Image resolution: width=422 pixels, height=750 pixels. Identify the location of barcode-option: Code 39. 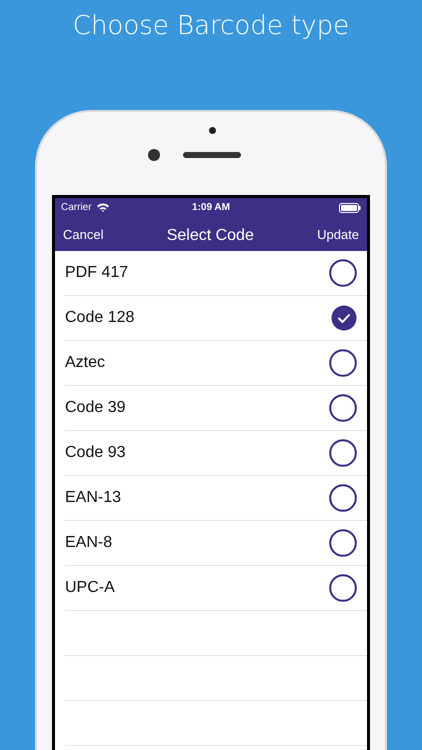
(216, 408).